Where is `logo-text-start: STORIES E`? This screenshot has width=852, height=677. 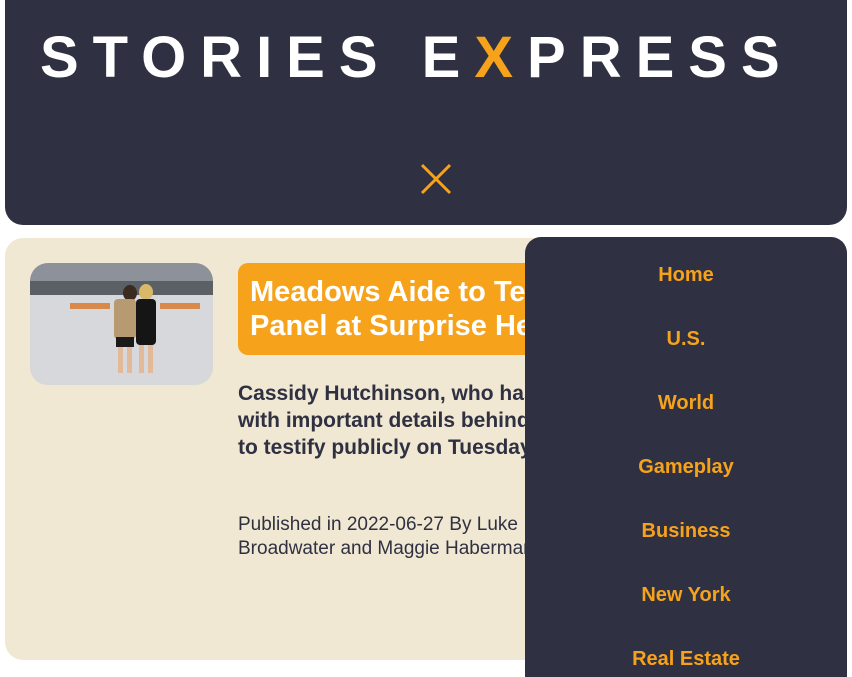
logo-text-start: STORIES E is located at coordinates (257, 57).